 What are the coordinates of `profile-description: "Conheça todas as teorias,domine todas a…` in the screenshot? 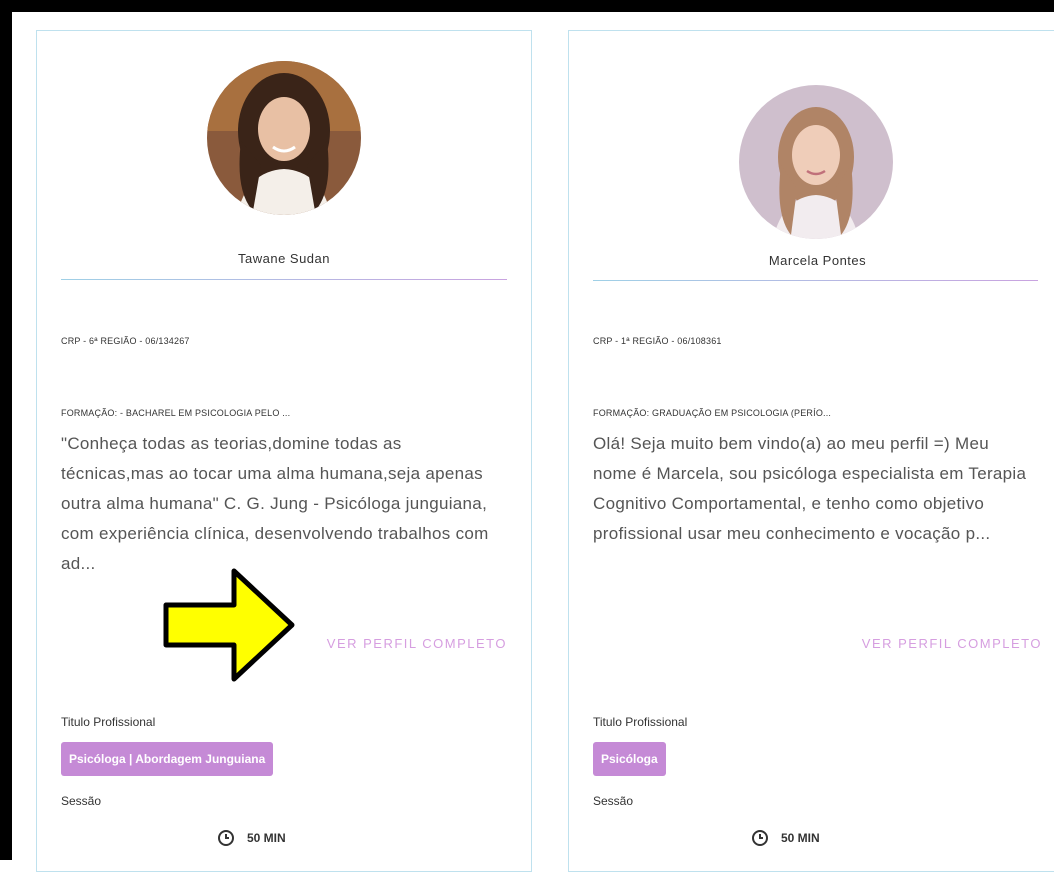 It's located at (275, 503).